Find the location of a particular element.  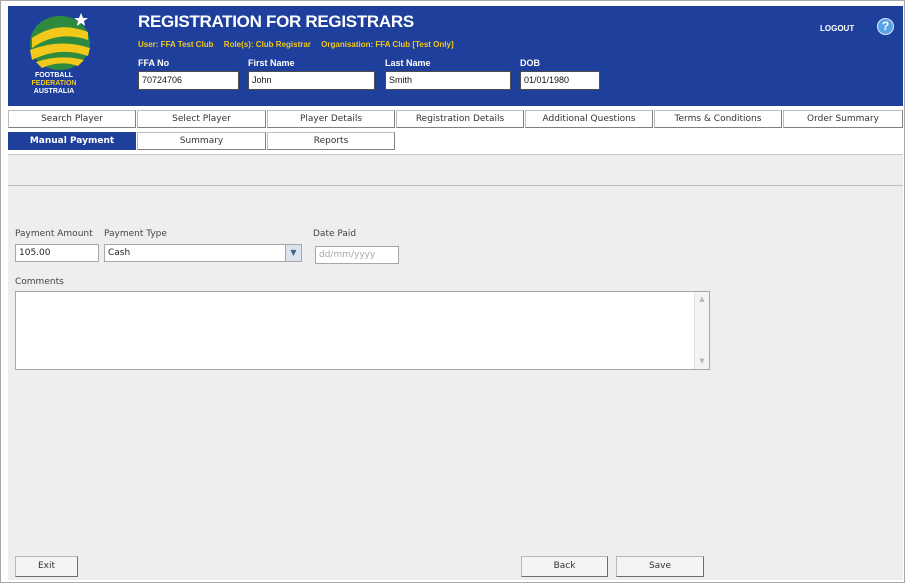

dob-label: DOB is located at coordinates (530, 63).